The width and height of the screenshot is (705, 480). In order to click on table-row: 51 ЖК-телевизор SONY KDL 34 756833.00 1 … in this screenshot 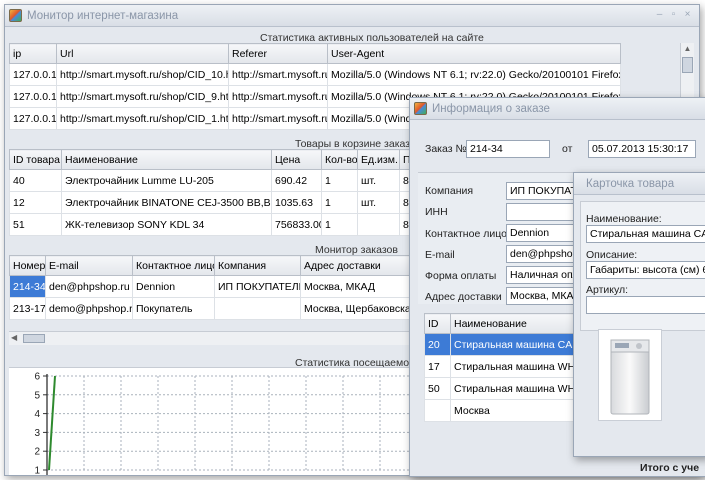, I will do `click(210, 224)`.